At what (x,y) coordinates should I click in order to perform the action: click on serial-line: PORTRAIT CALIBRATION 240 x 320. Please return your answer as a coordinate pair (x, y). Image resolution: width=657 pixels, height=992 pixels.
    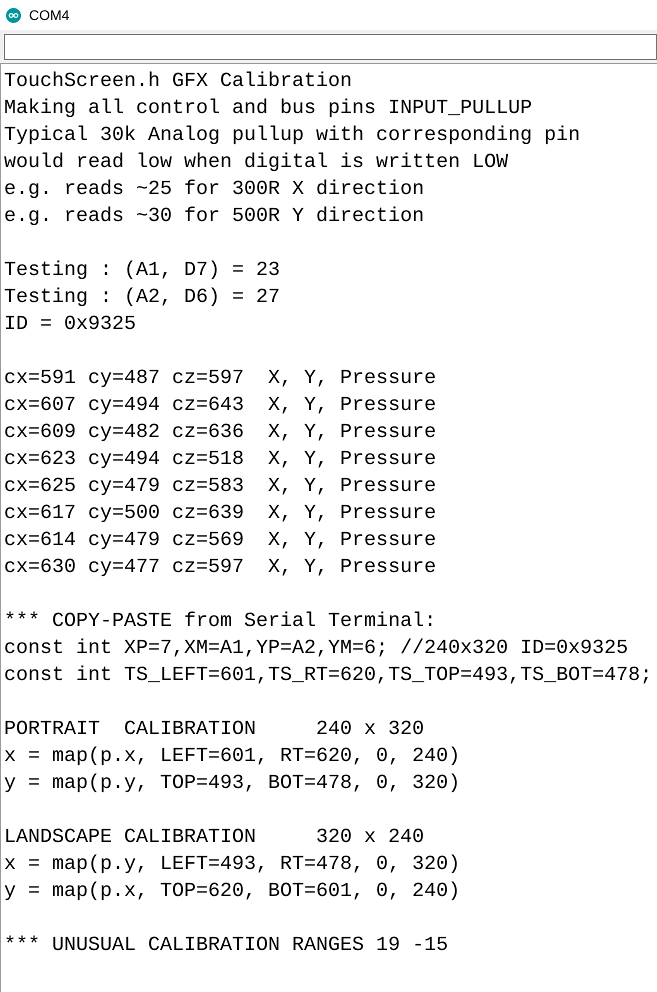
    Looking at the image, I should click on (214, 730).